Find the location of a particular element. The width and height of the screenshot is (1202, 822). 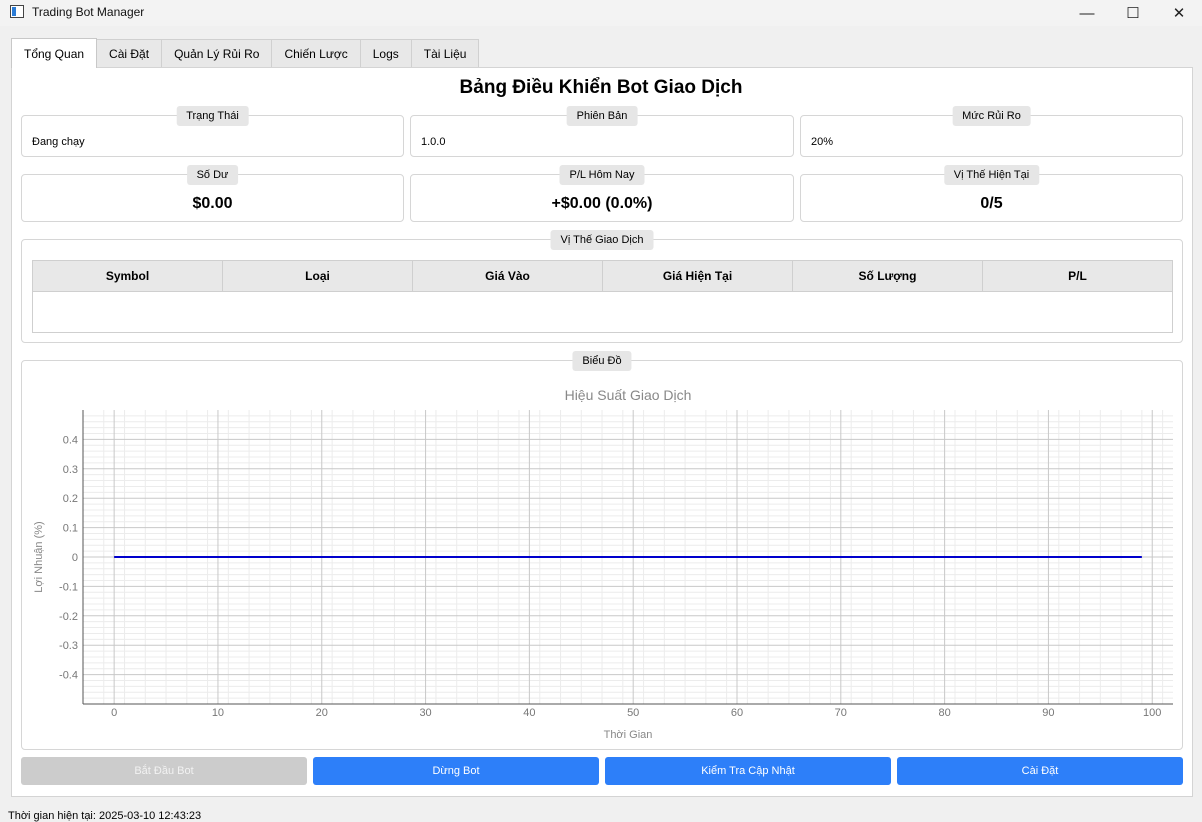

current-positions-value: 0/5 is located at coordinates (991, 203).